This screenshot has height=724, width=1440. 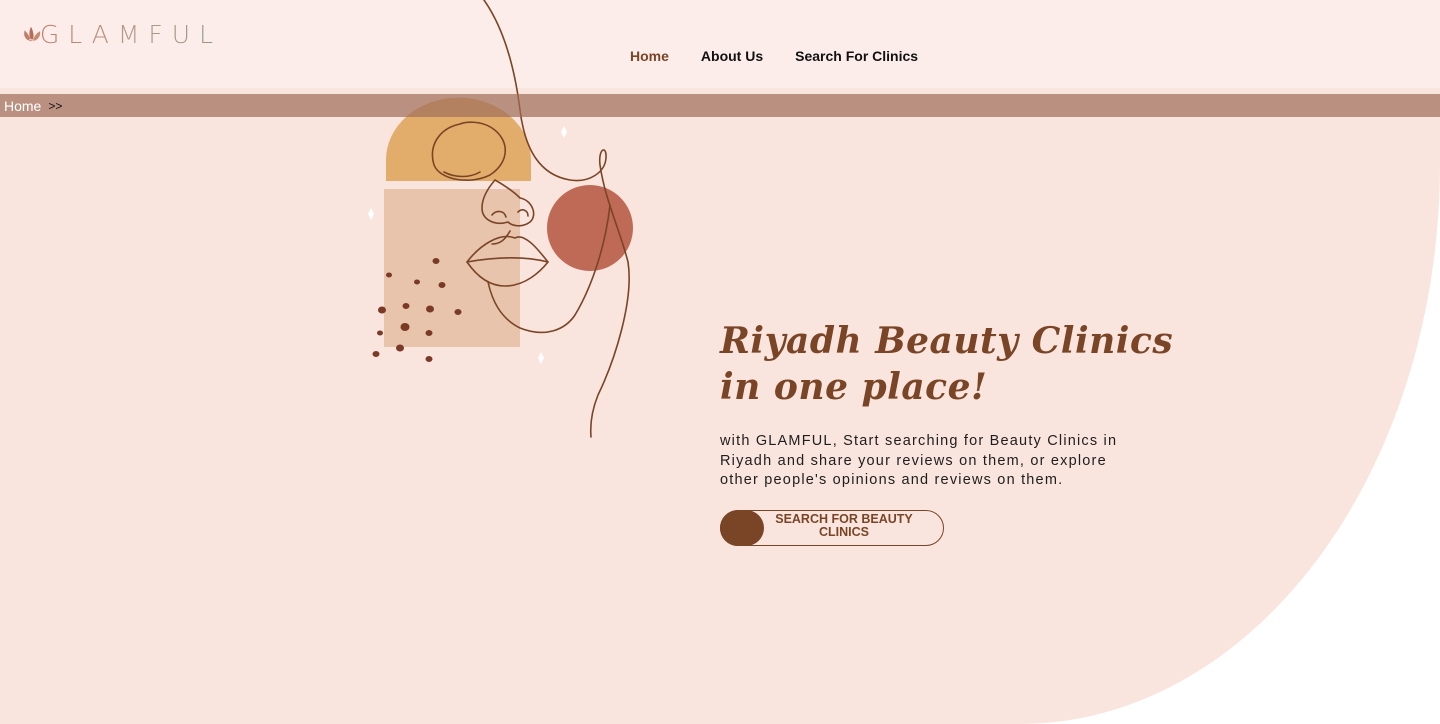 What do you see at coordinates (500, 219) in the screenshot?
I see `face-line-art-illustration` at bounding box center [500, 219].